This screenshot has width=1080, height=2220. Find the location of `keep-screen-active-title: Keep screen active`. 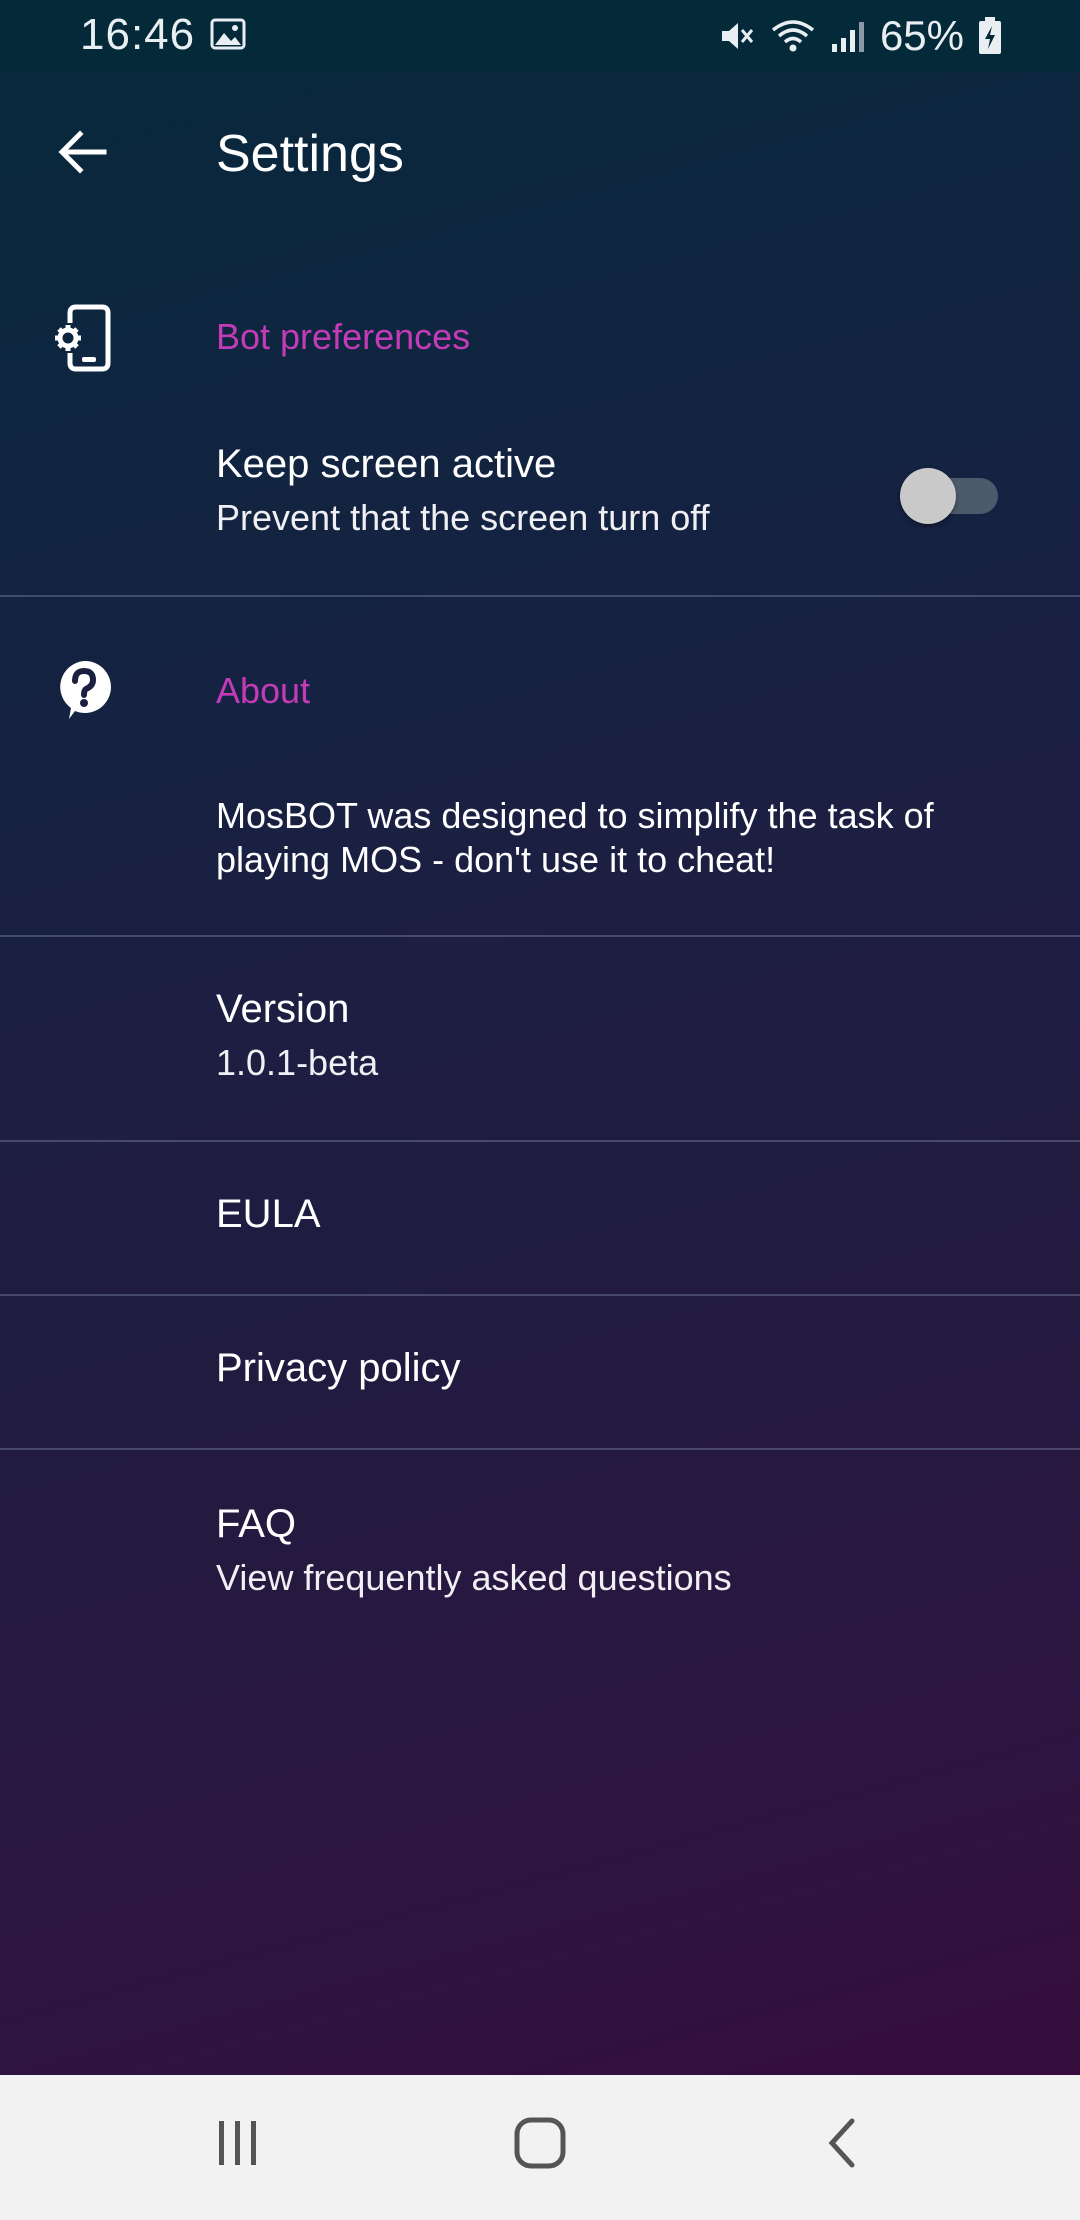

keep-screen-active-title: Keep screen active is located at coordinates (386, 464).